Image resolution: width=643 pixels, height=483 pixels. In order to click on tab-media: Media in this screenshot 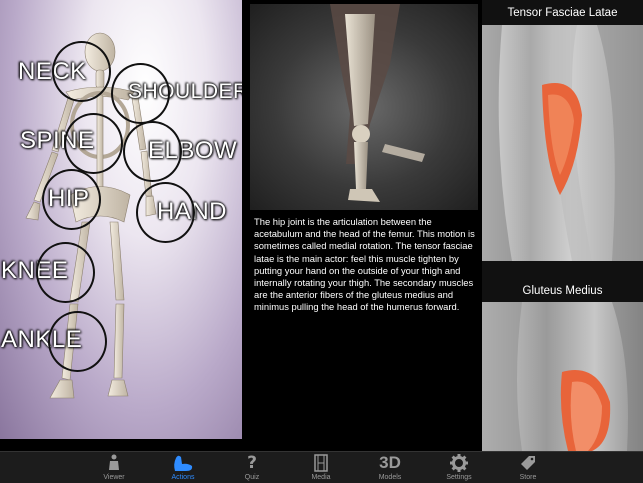, I will do `click(321, 467)`.